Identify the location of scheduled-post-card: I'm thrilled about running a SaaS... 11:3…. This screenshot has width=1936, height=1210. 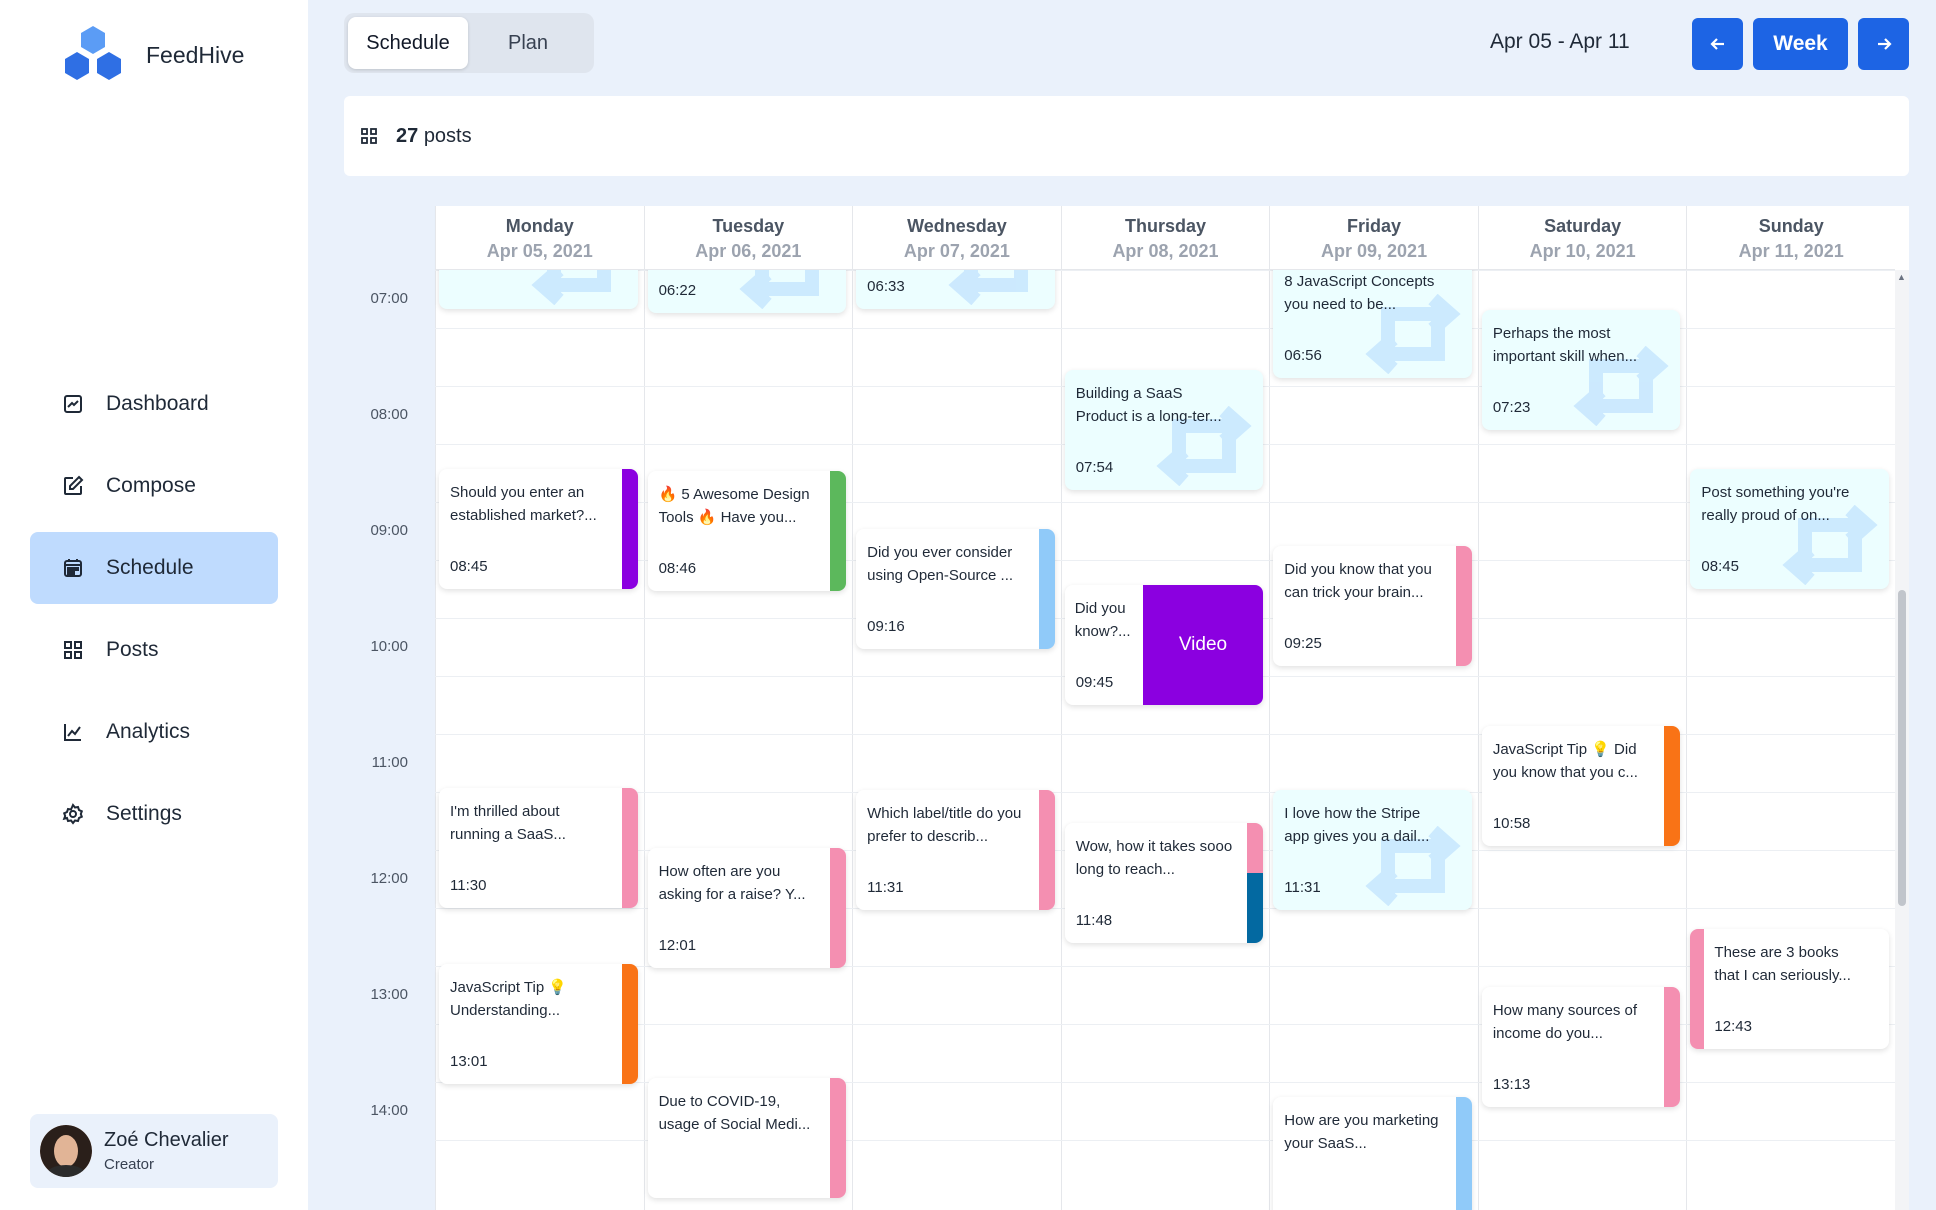
(538, 848).